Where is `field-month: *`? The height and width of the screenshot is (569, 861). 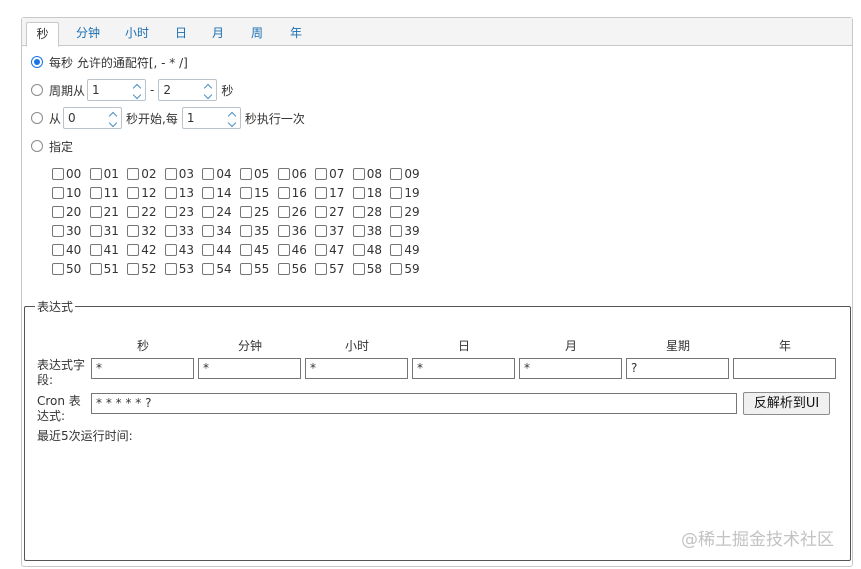 field-month: * is located at coordinates (570, 368).